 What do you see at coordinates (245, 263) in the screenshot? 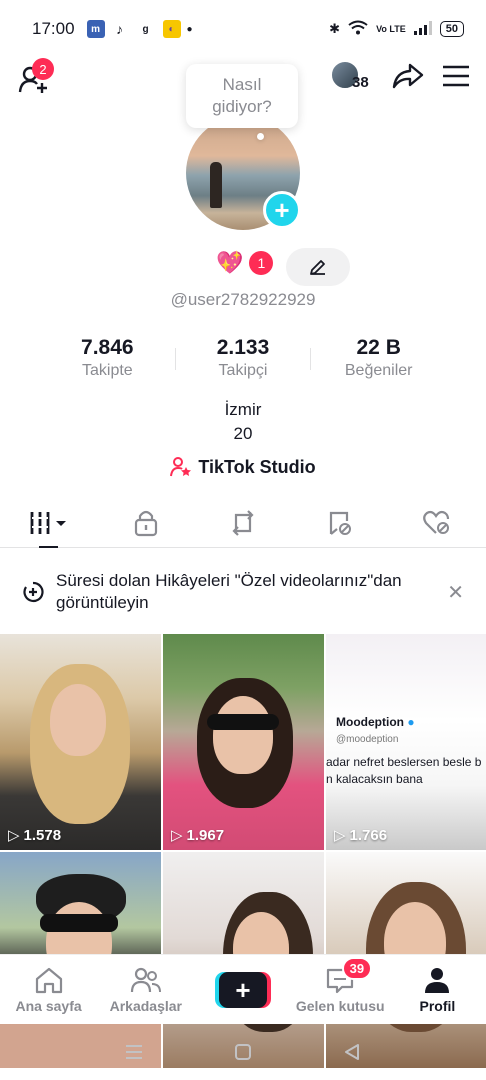
I see `profile-badges: 💖 1` at bounding box center [245, 263].